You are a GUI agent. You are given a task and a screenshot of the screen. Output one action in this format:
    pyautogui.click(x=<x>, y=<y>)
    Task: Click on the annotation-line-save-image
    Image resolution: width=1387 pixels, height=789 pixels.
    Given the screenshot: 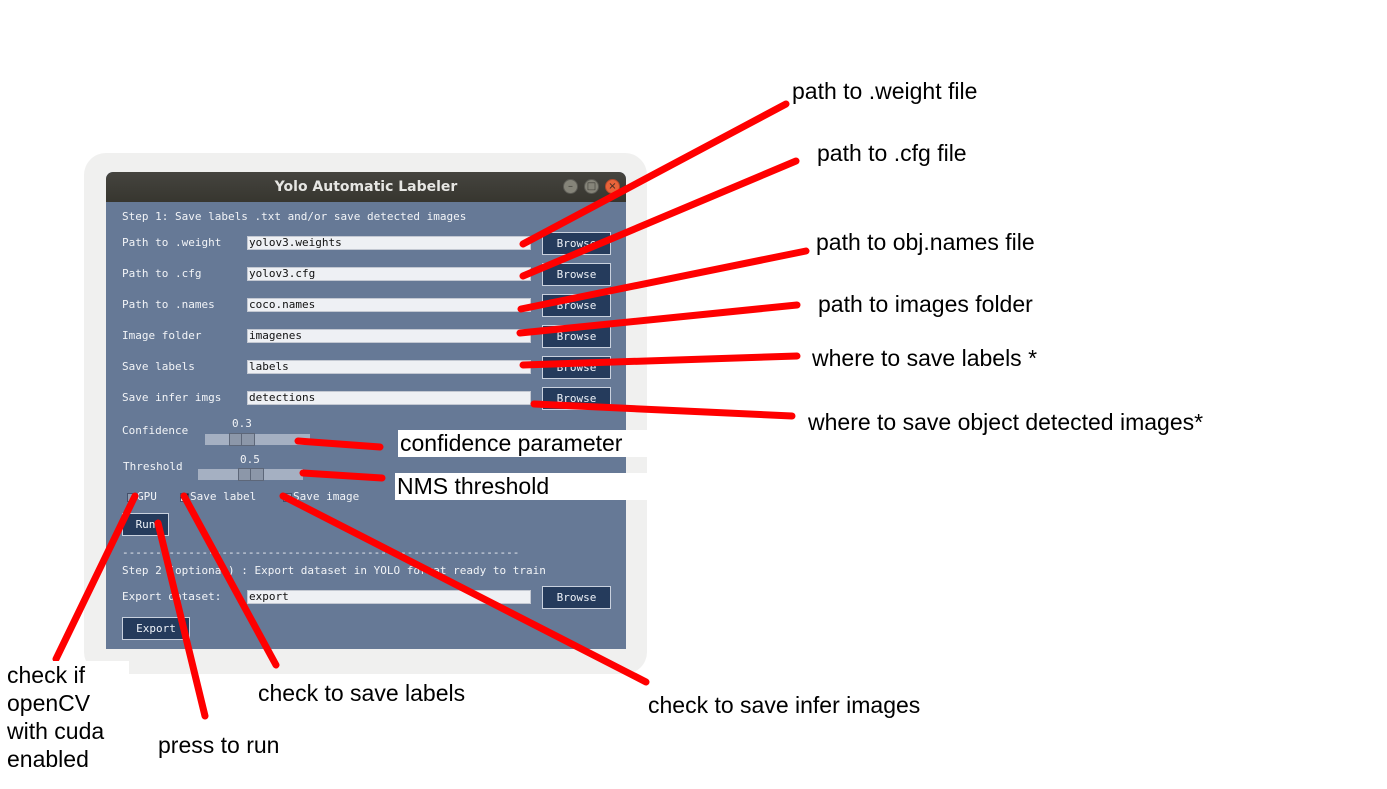 What is the action you would take?
    pyautogui.click(x=464, y=589)
    